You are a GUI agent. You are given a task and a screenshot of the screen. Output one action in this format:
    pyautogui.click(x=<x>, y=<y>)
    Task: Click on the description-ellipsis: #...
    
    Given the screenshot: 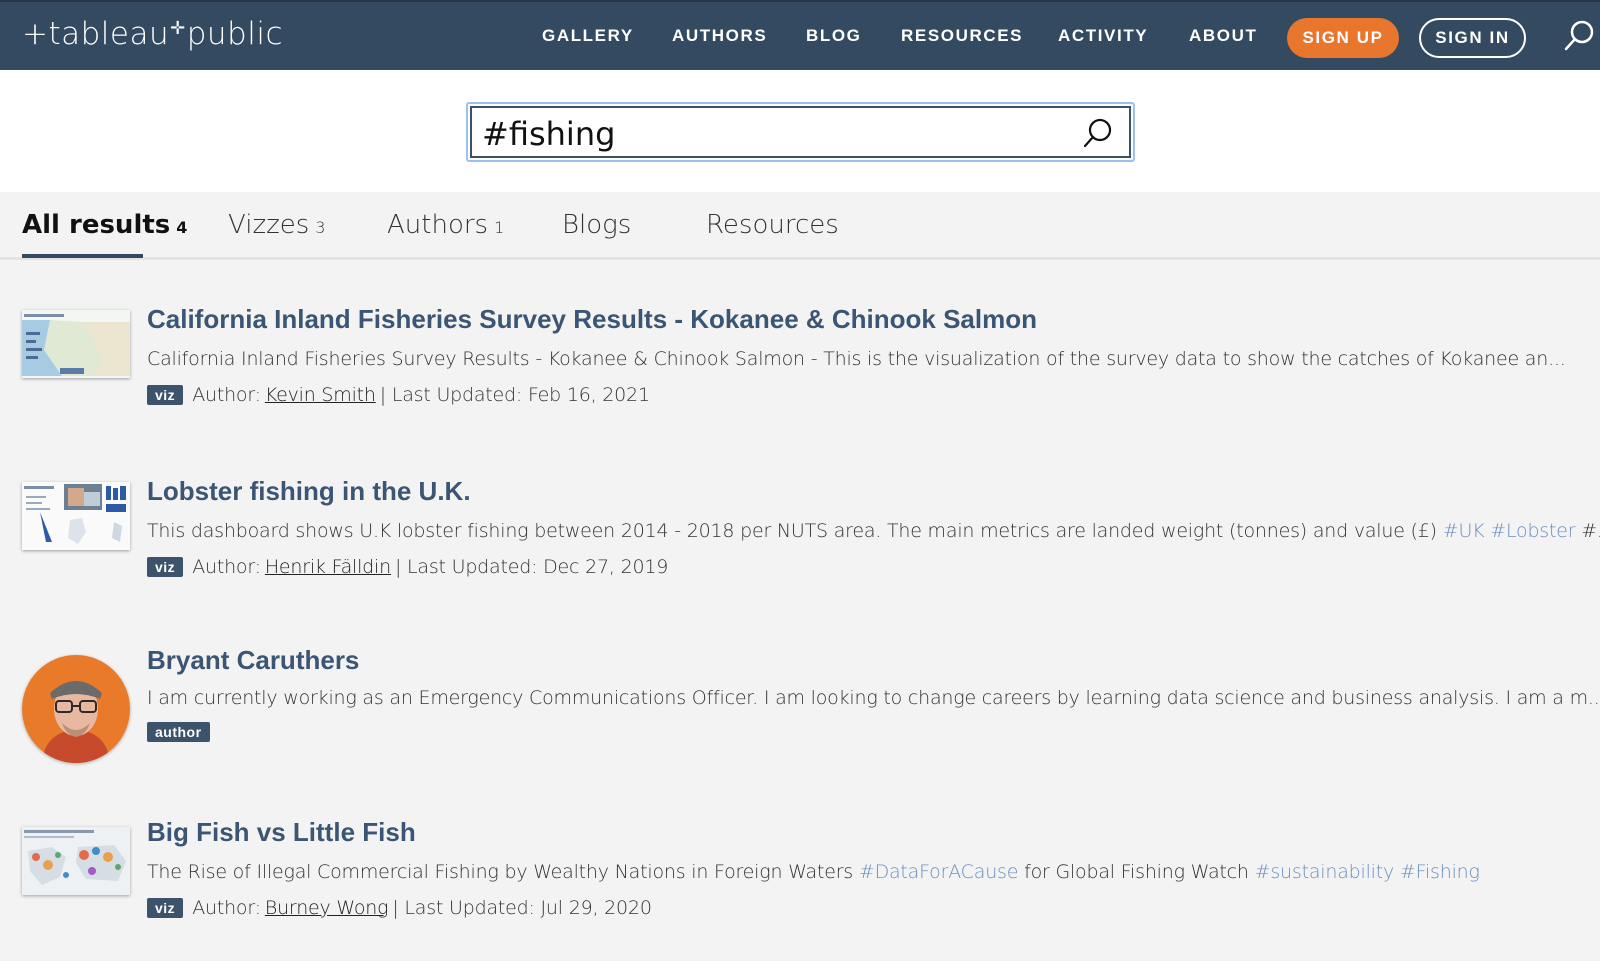 What is the action you would take?
    pyautogui.click(x=1590, y=531)
    